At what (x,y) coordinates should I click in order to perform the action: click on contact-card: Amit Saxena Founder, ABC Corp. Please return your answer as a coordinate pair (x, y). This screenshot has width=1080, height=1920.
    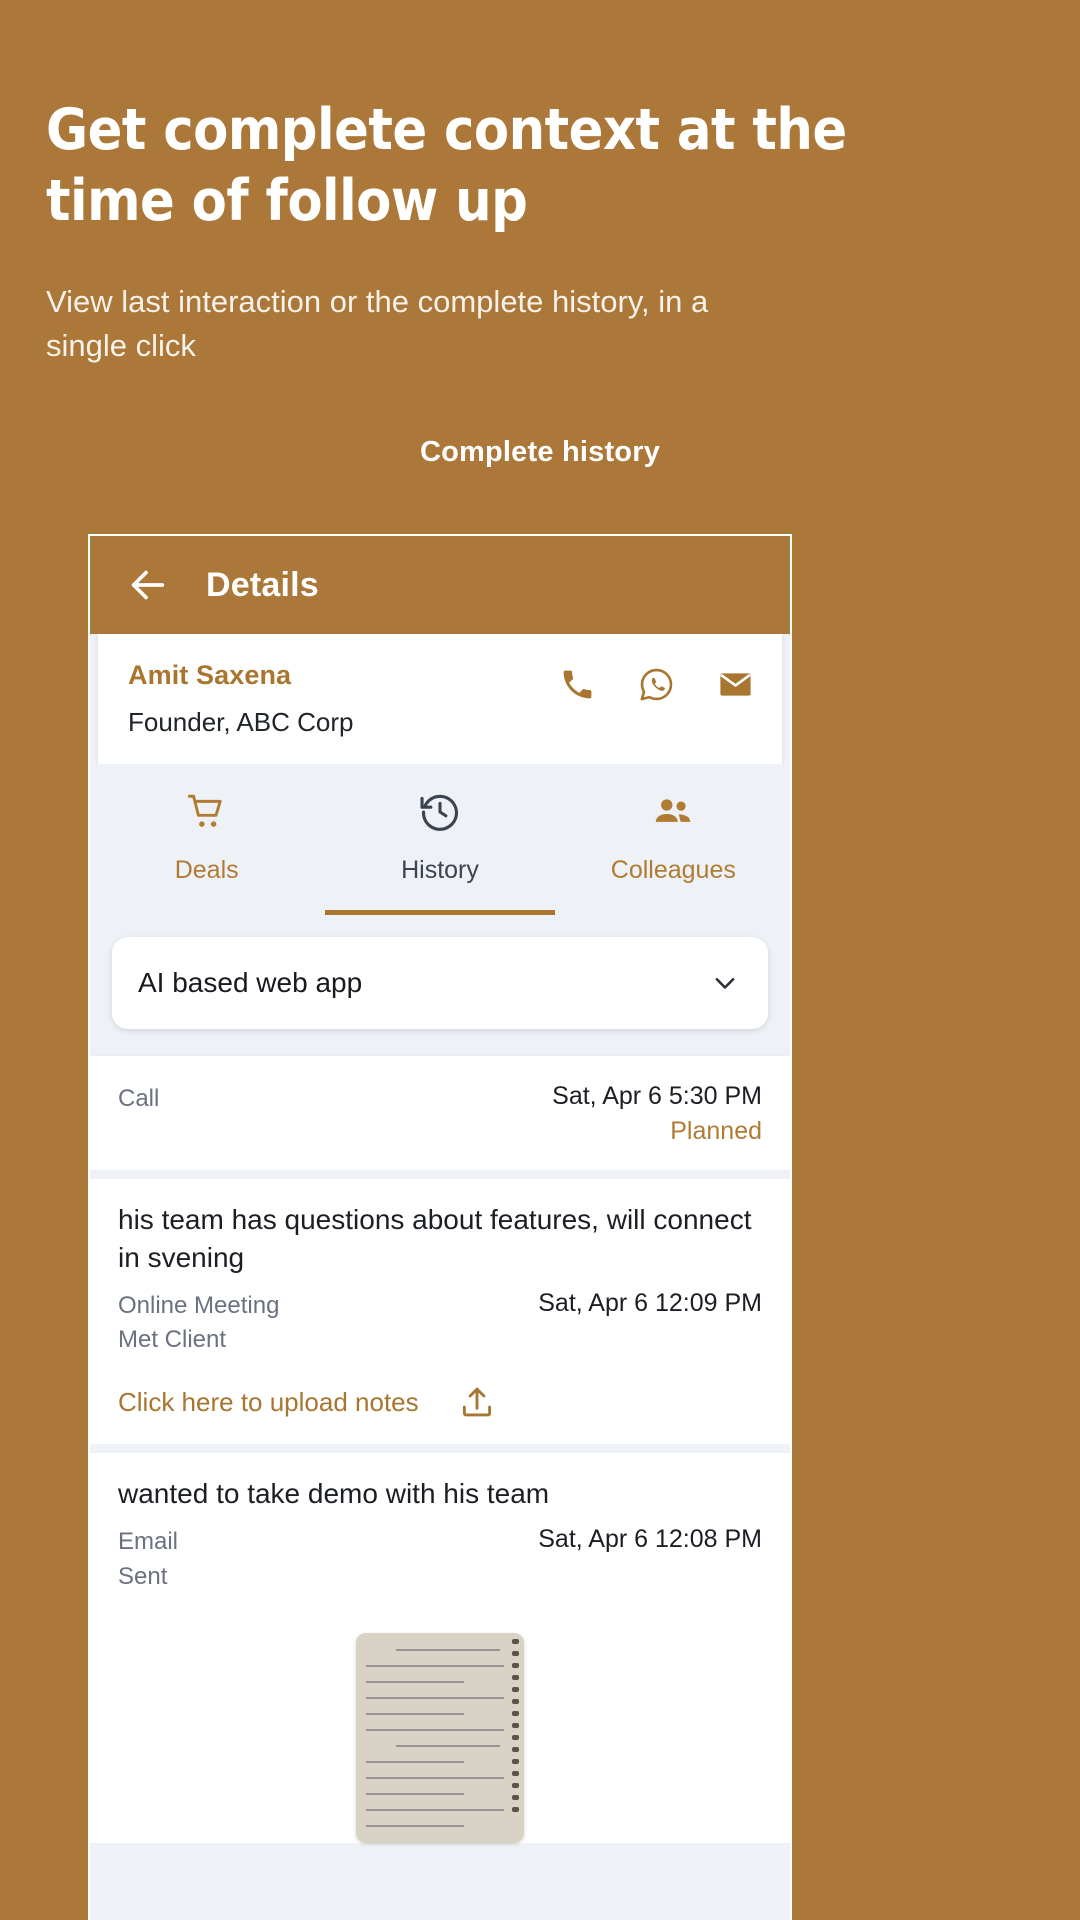
    Looking at the image, I should click on (440, 699).